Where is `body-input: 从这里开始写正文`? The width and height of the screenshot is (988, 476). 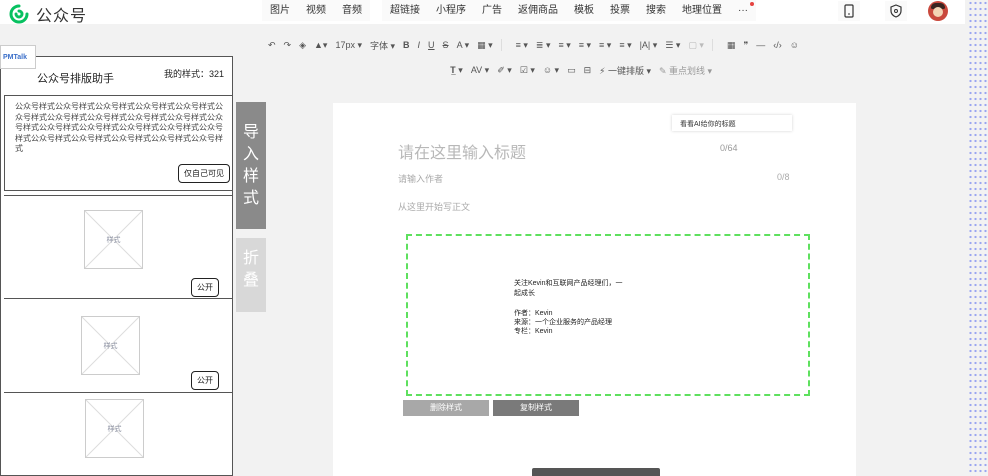 body-input: 从这里开始写正文 is located at coordinates (434, 206).